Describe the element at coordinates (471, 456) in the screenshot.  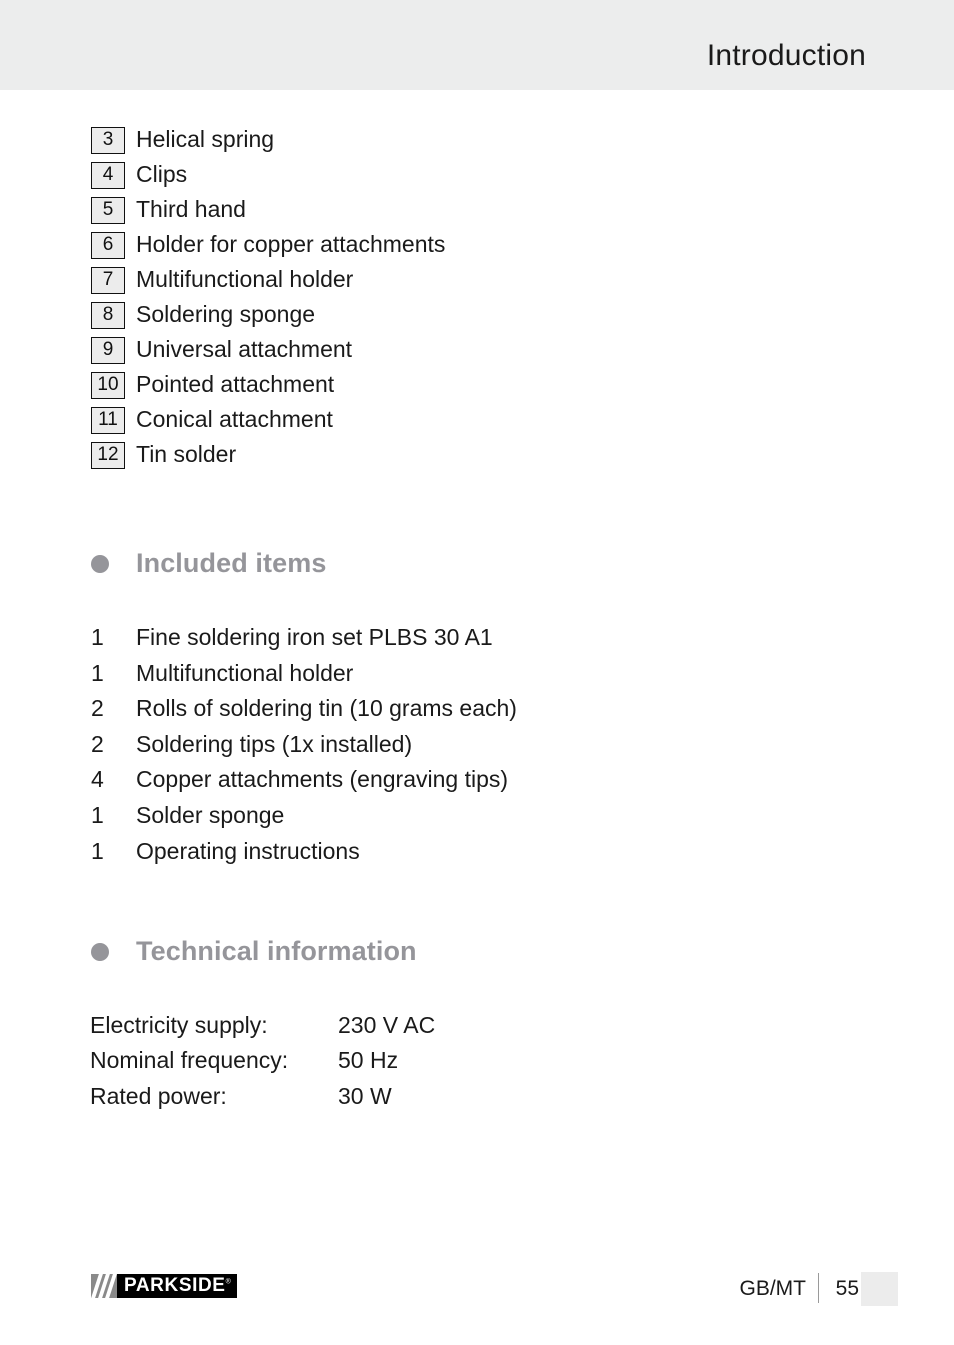
I see `list-item: 12 Tin solder` at that location.